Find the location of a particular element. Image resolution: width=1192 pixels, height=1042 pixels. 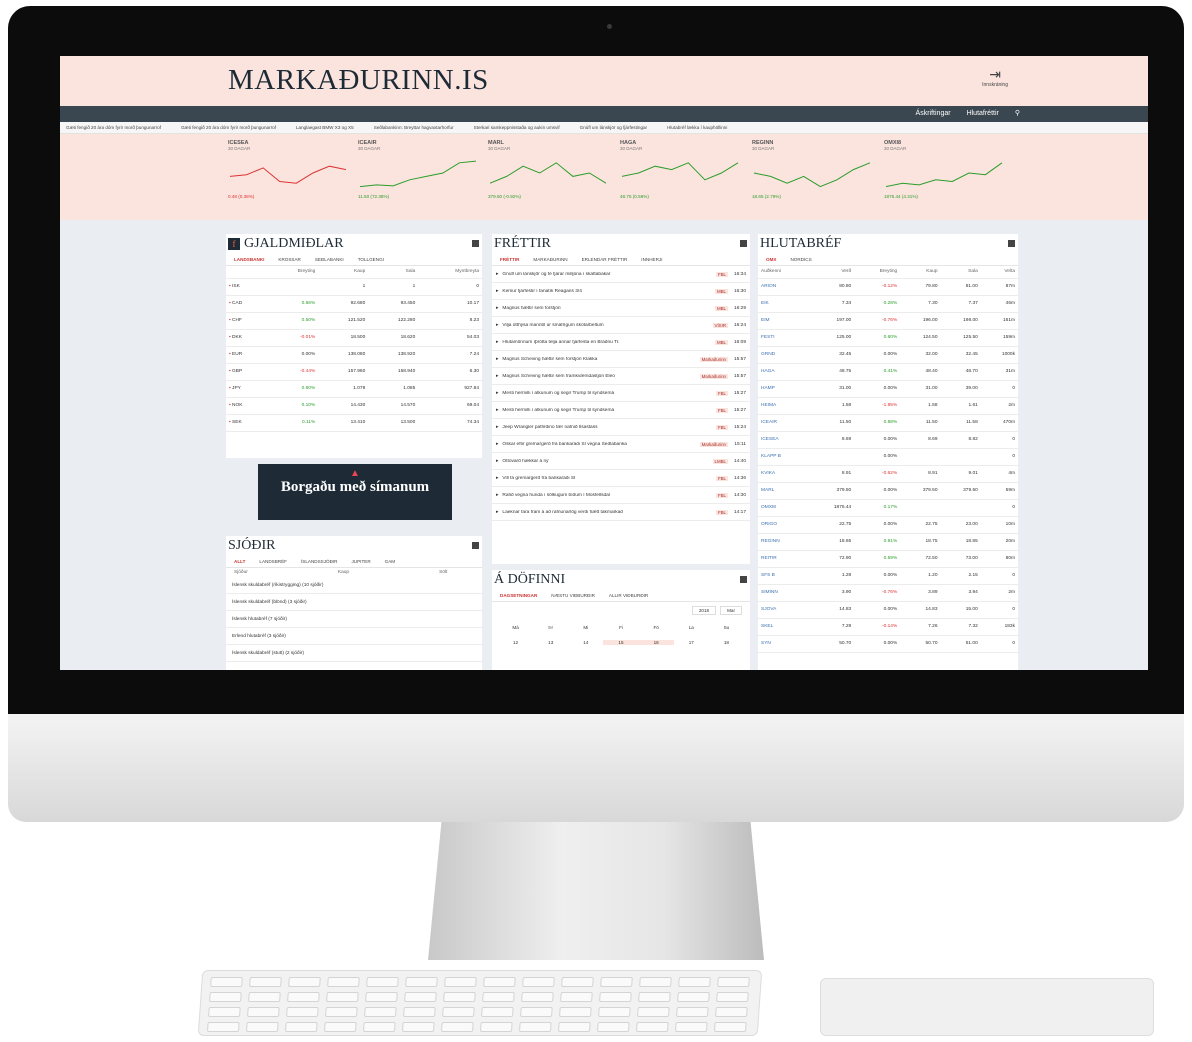

tab-naestu: NÆSTU VIÐBURÐIR is located at coordinates (573, 595).